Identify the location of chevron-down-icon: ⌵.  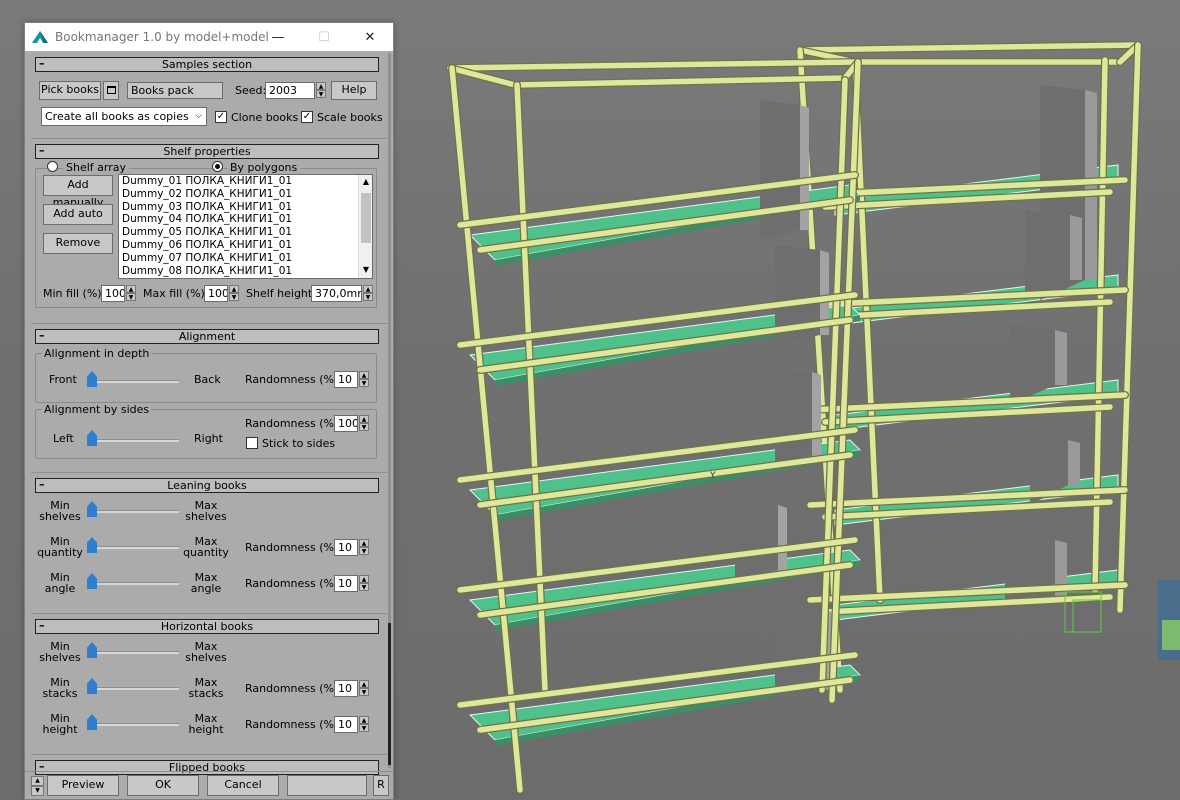
(198, 116).